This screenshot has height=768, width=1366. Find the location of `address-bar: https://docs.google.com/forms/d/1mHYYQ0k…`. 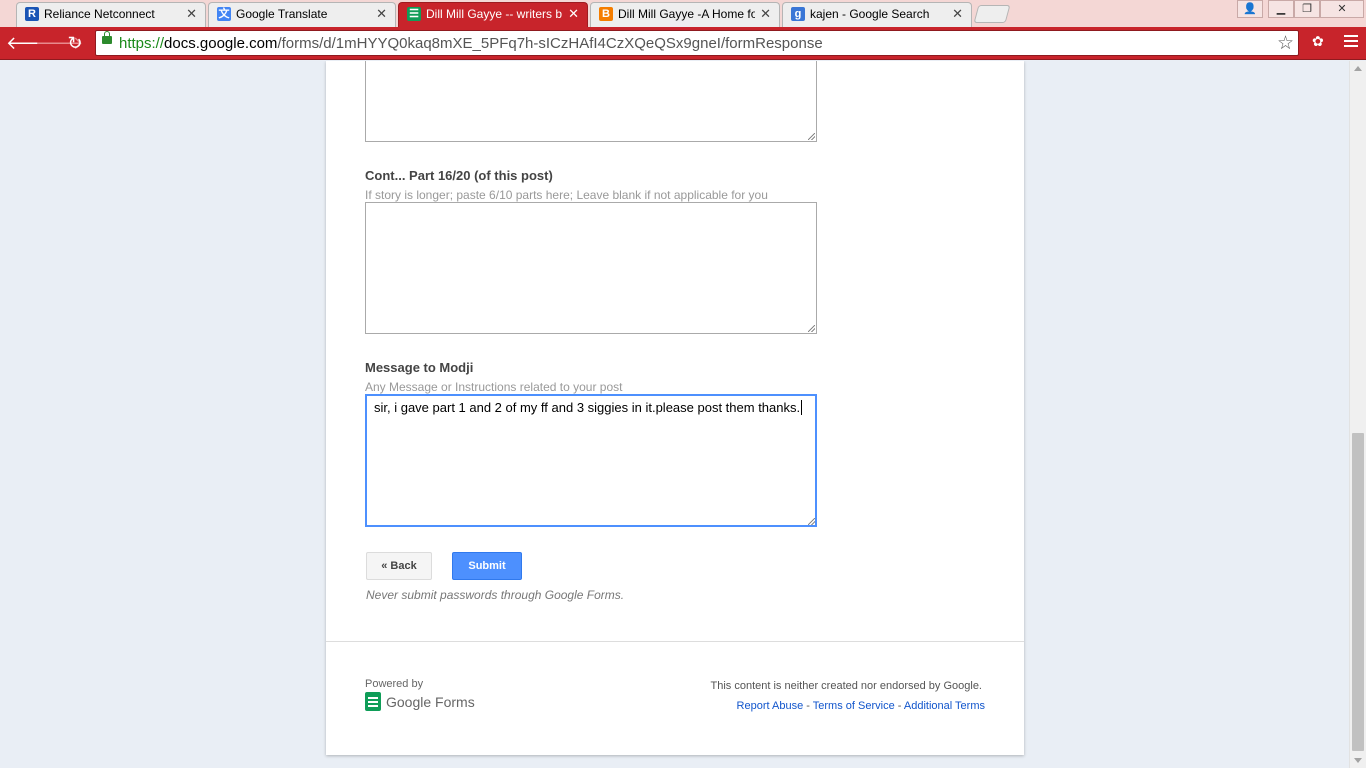

address-bar: https://docs.google.com/forms/d/1mHYYQ0k… is located at coordinates (697, 43).